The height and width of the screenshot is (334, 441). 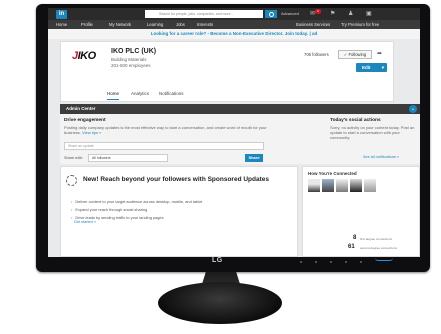 I want to click on share-update-input: Share an update, so click(x=164, y=146).